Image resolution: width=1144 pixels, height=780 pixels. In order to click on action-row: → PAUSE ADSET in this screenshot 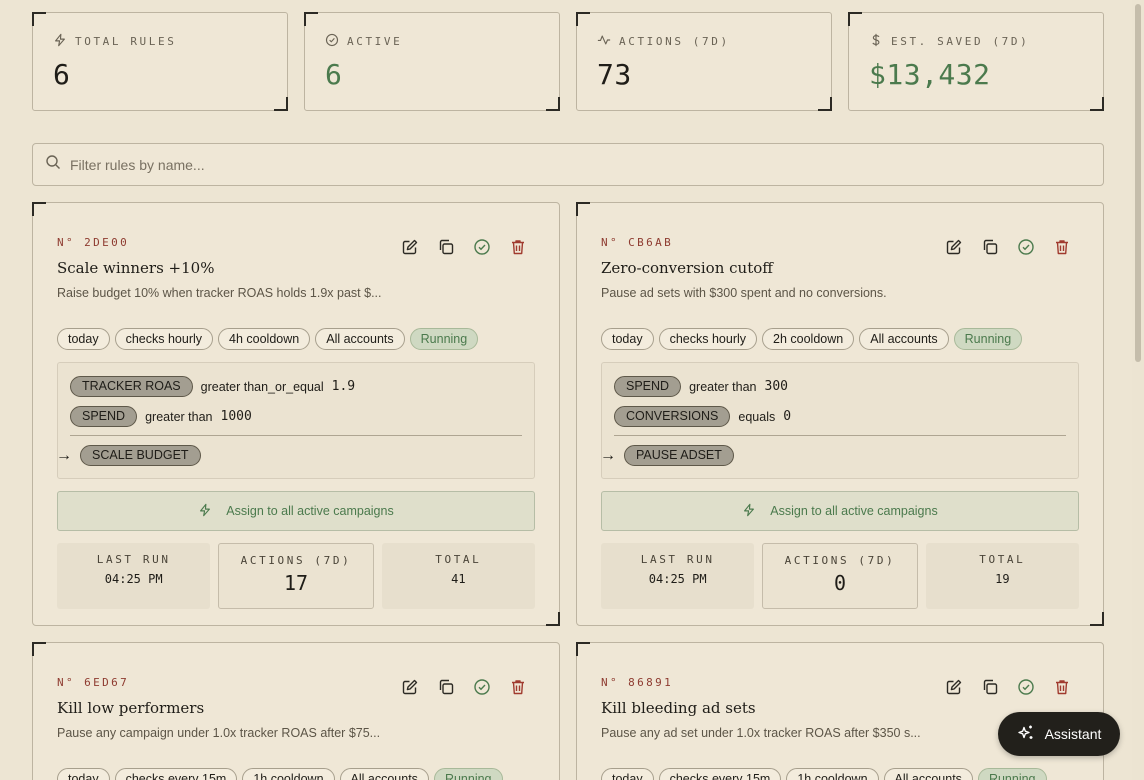, I will do `click(667, 455)`.